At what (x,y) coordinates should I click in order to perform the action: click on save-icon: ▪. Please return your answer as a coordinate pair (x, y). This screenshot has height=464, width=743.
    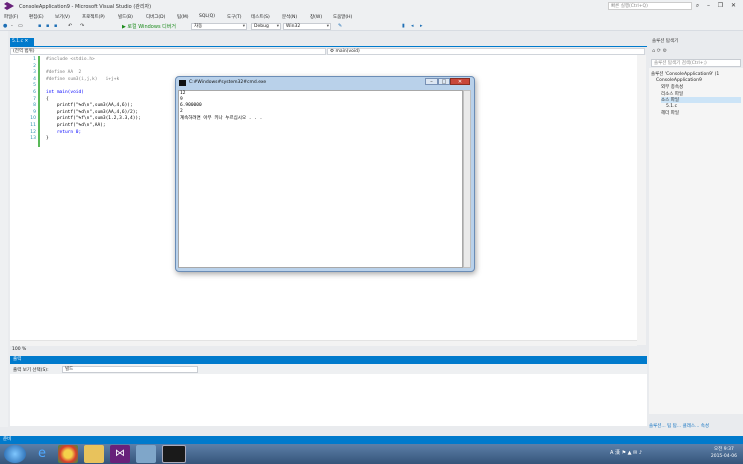
    Looking at the image, I should click on (47, 26).